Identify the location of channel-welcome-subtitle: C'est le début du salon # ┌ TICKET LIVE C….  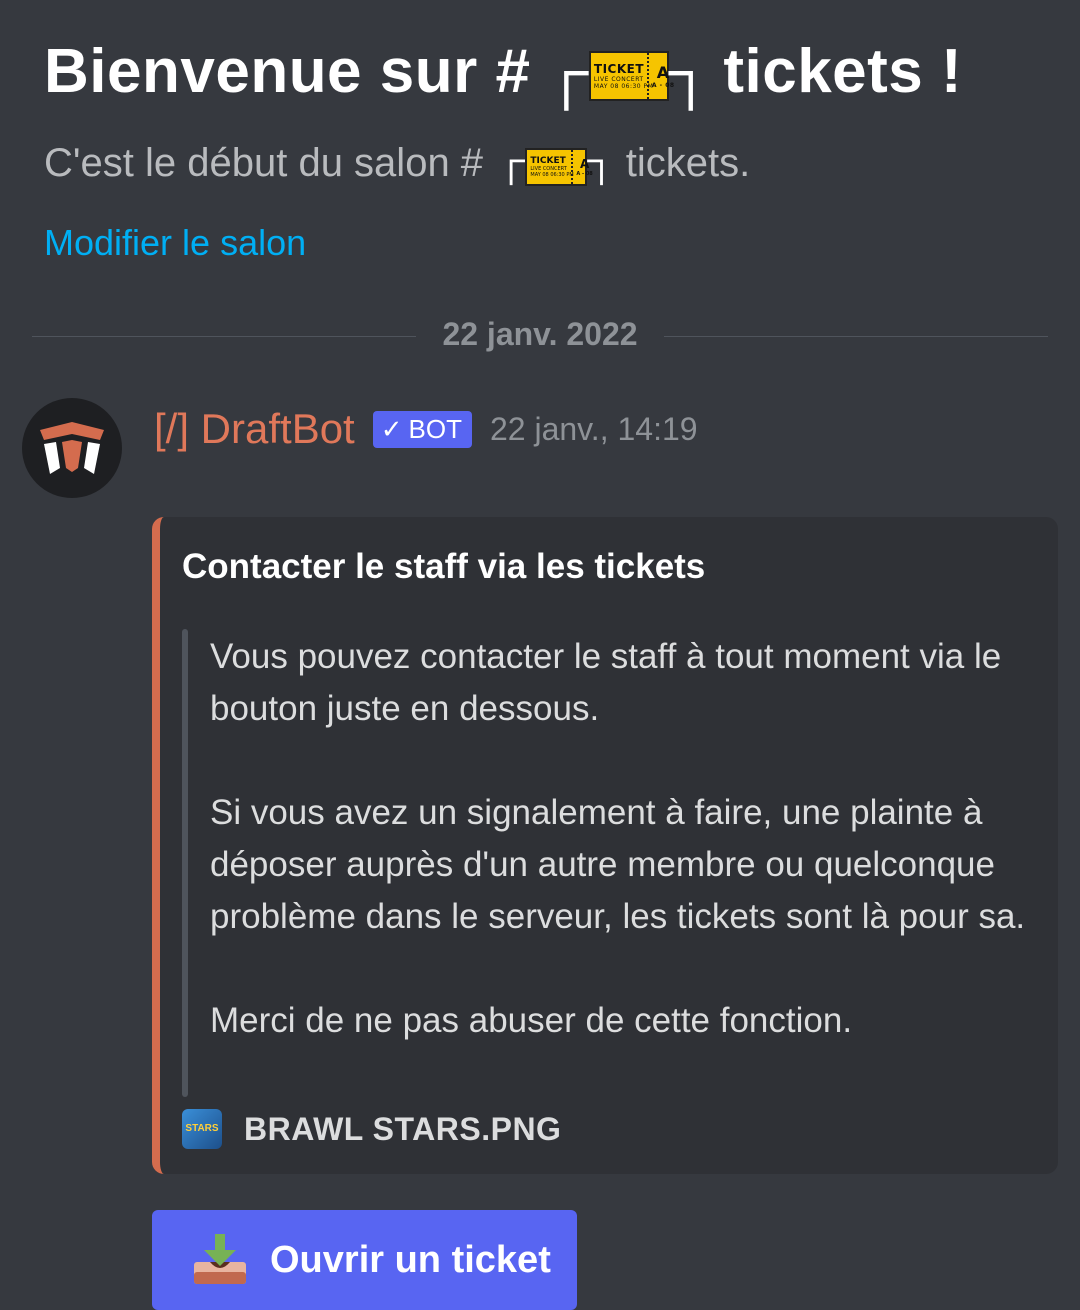
(397, 163).